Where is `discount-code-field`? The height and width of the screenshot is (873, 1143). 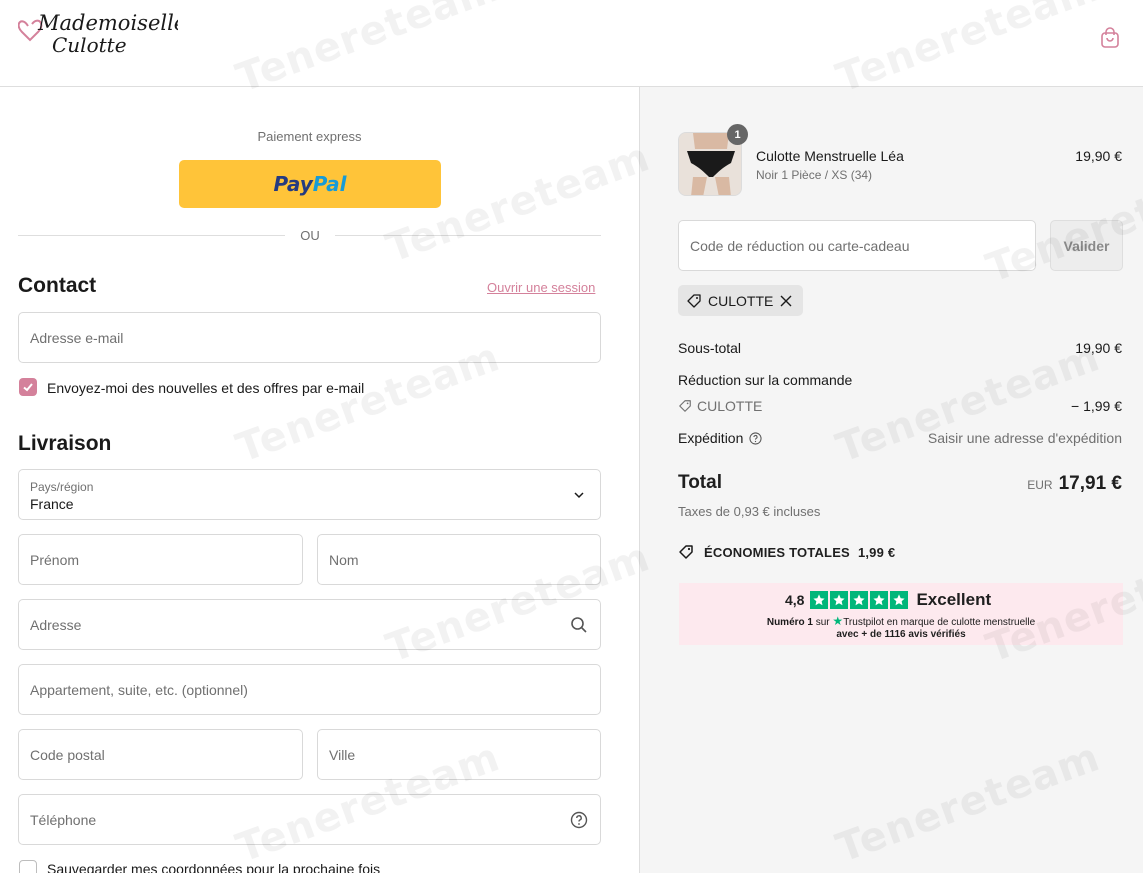
discount-code-field is located at coordinates (857, 245).